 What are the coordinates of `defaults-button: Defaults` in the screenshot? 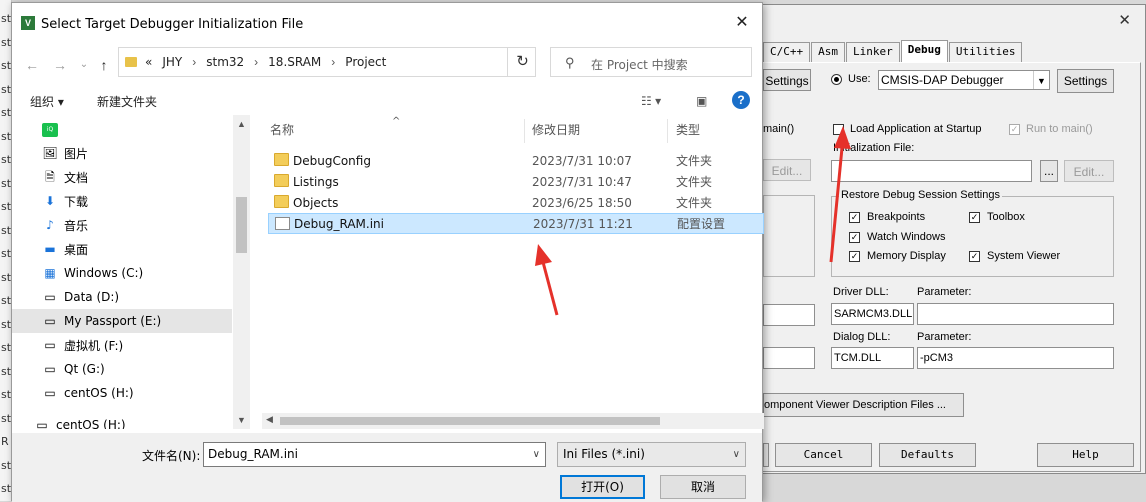 It's located at (927, 455).